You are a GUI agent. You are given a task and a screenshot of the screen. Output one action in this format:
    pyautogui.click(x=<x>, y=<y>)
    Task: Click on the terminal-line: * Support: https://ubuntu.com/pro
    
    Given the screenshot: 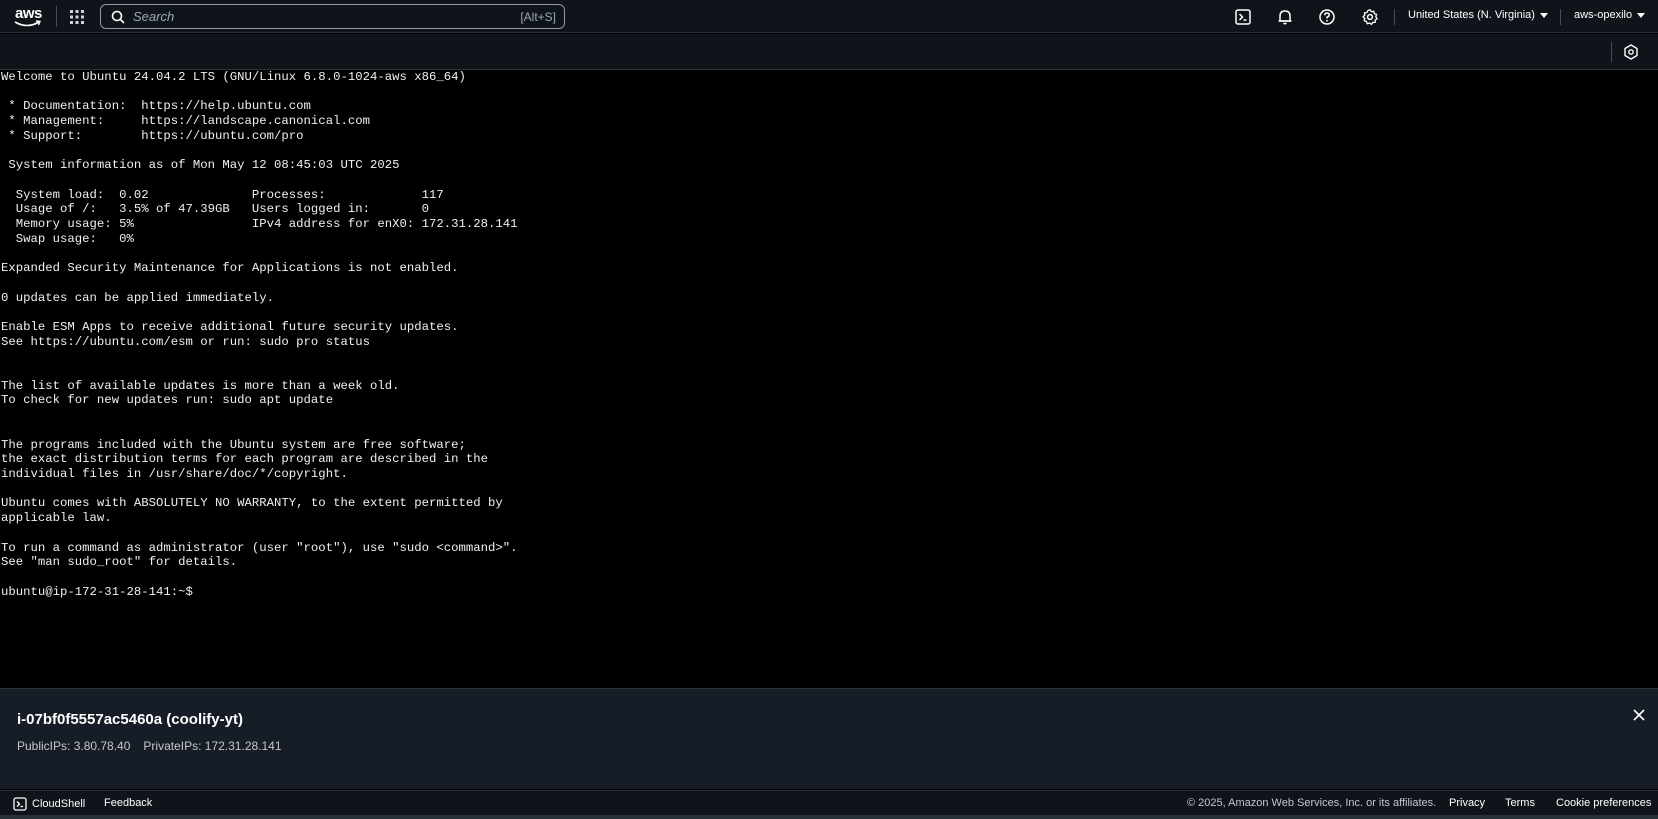 What is the action you would take?
    pyautogui.click(x=152, y=135)
    